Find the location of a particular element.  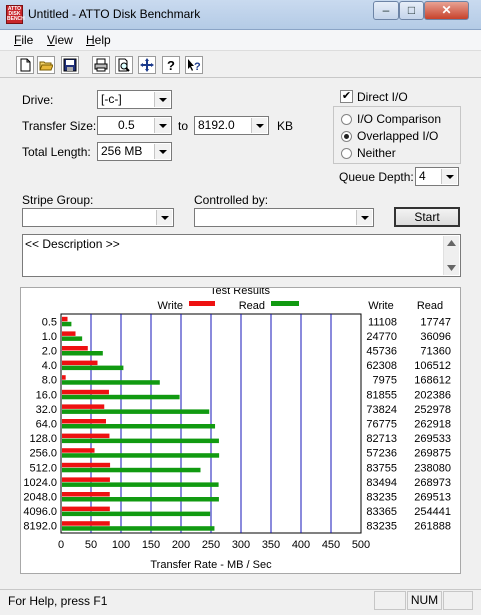

transfer-size-from-select: 0.5 is located at coordinates (134, 125).